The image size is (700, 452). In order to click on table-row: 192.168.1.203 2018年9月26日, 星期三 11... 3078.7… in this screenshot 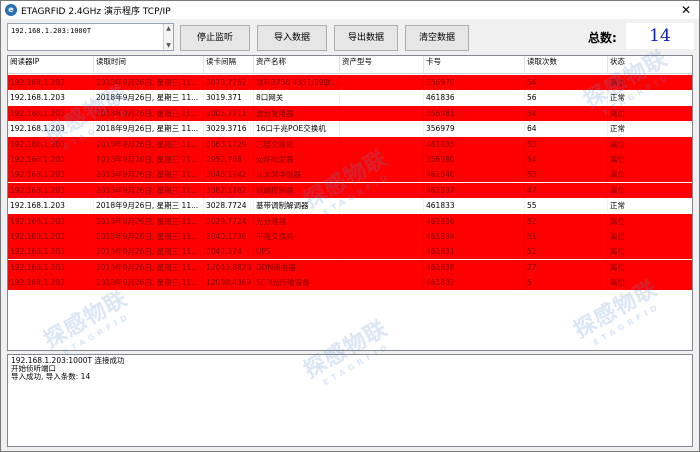, I will do `click(350, 82)`.